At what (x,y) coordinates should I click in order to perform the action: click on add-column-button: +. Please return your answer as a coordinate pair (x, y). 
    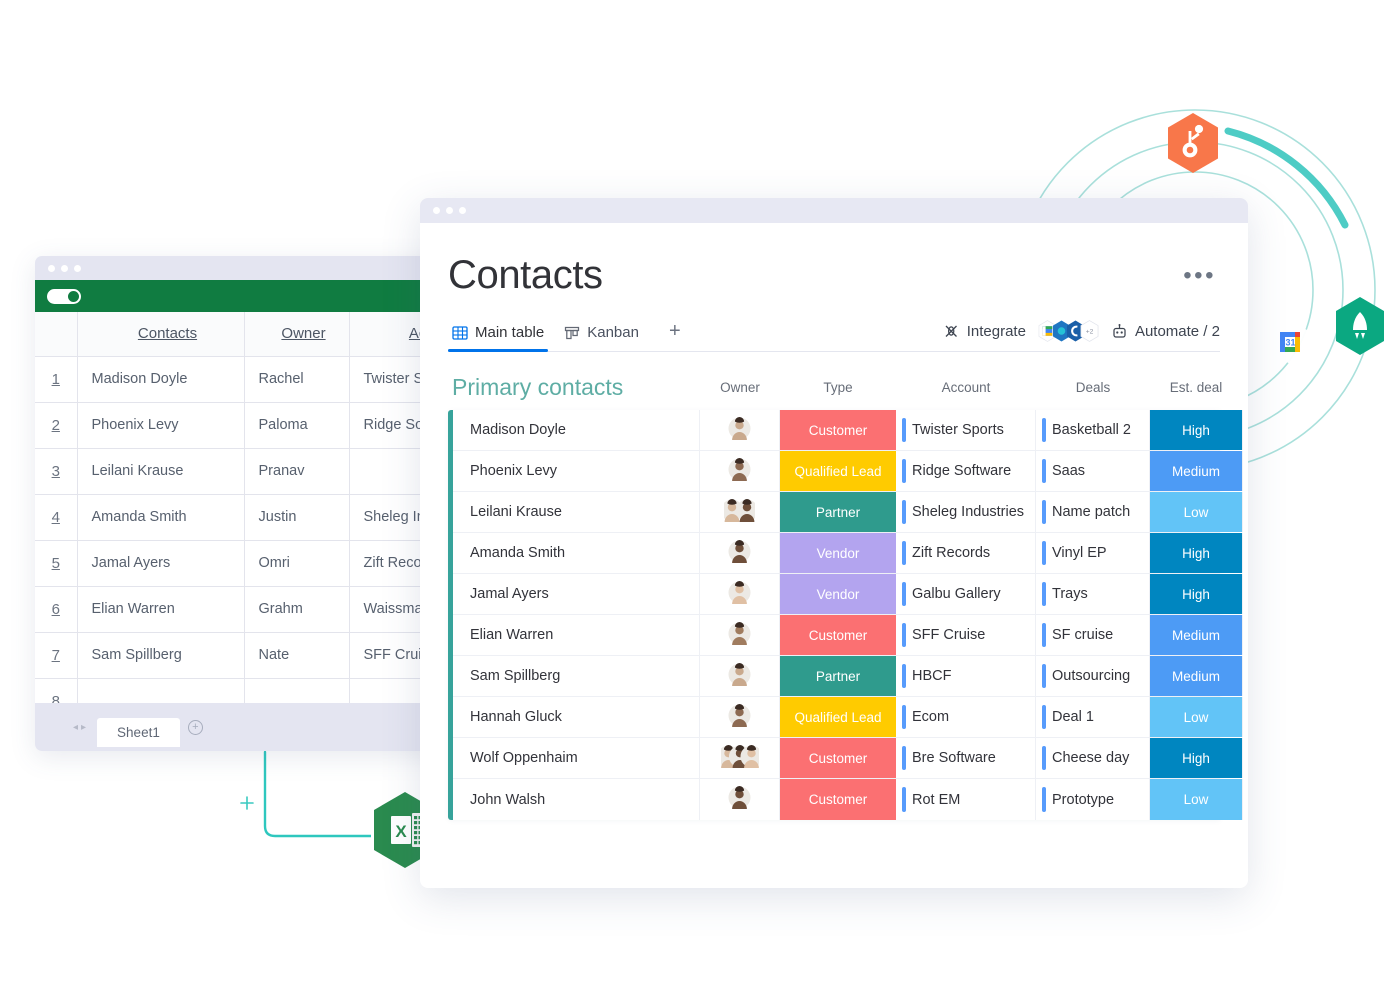
    Looking at the image, I should click on (1245, 388).